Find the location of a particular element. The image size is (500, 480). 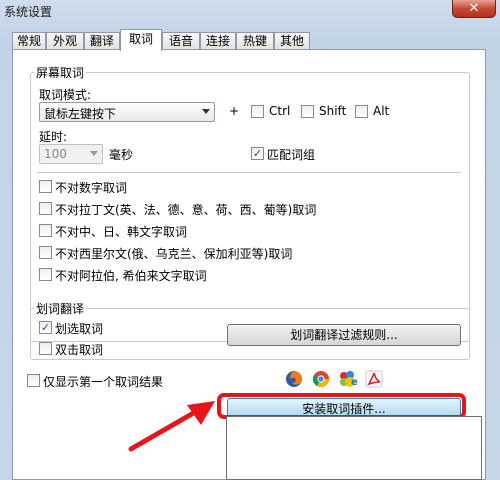

delay-unit: 毫秒 is located at coordinates (121, 155).